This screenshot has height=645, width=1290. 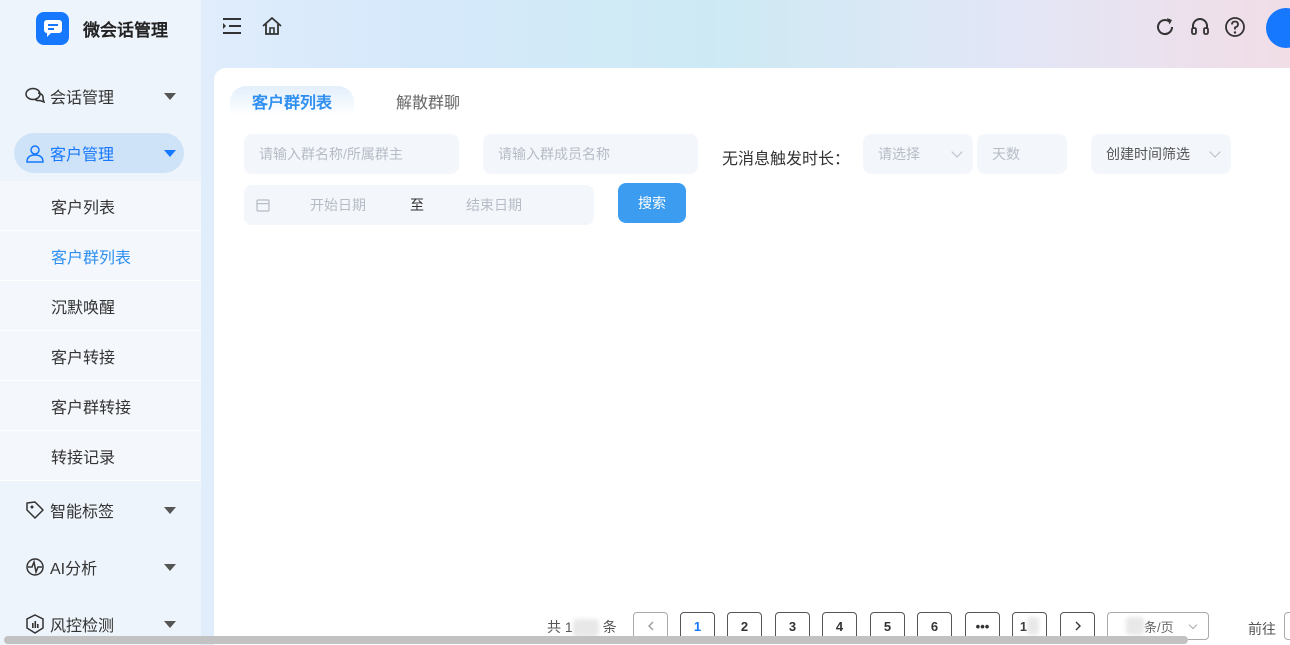 I want to click on home-icon, so click(x=272, y=26).